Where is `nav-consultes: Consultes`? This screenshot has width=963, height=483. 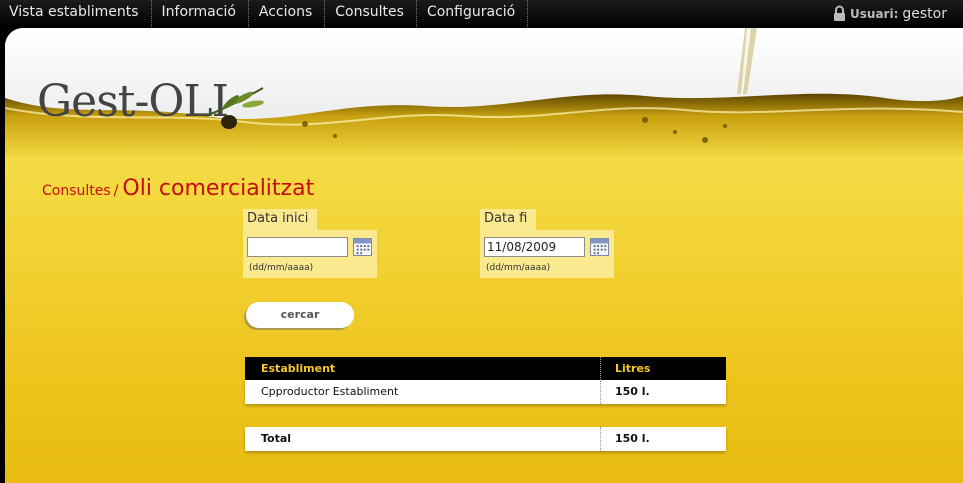 nav-consultes: Consultes is located at coordinates (371, 13).